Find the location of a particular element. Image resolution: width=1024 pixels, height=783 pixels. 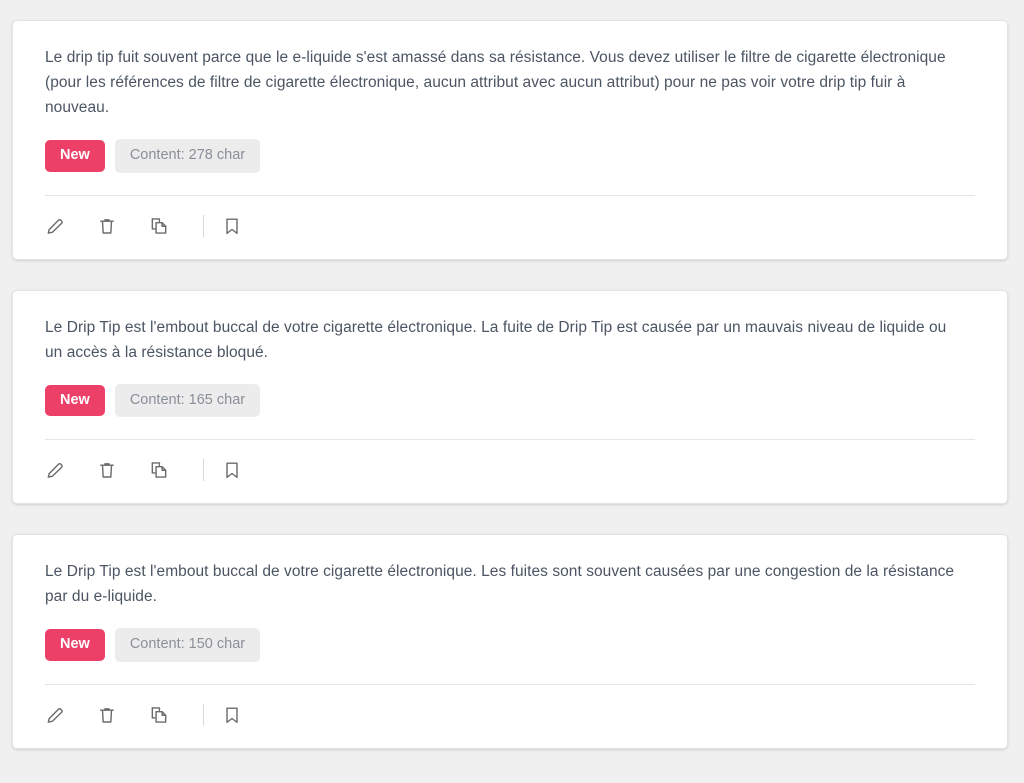

content-length-badge: Content: 165 char is located at coordinates (187, 400).